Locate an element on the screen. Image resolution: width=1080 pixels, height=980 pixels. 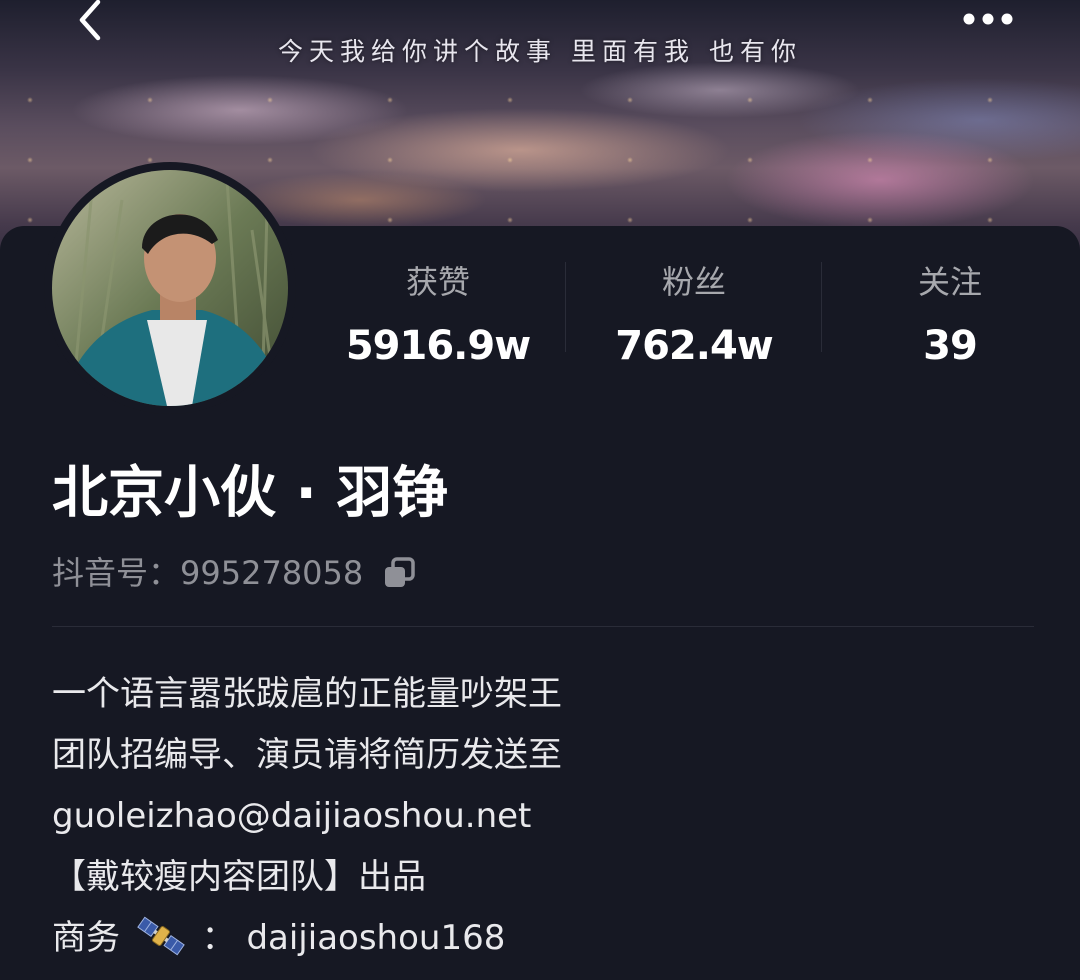
bio-line: 一个语言嚣张跋扈的正能量吵架王 is located at coordinates (307, 694).